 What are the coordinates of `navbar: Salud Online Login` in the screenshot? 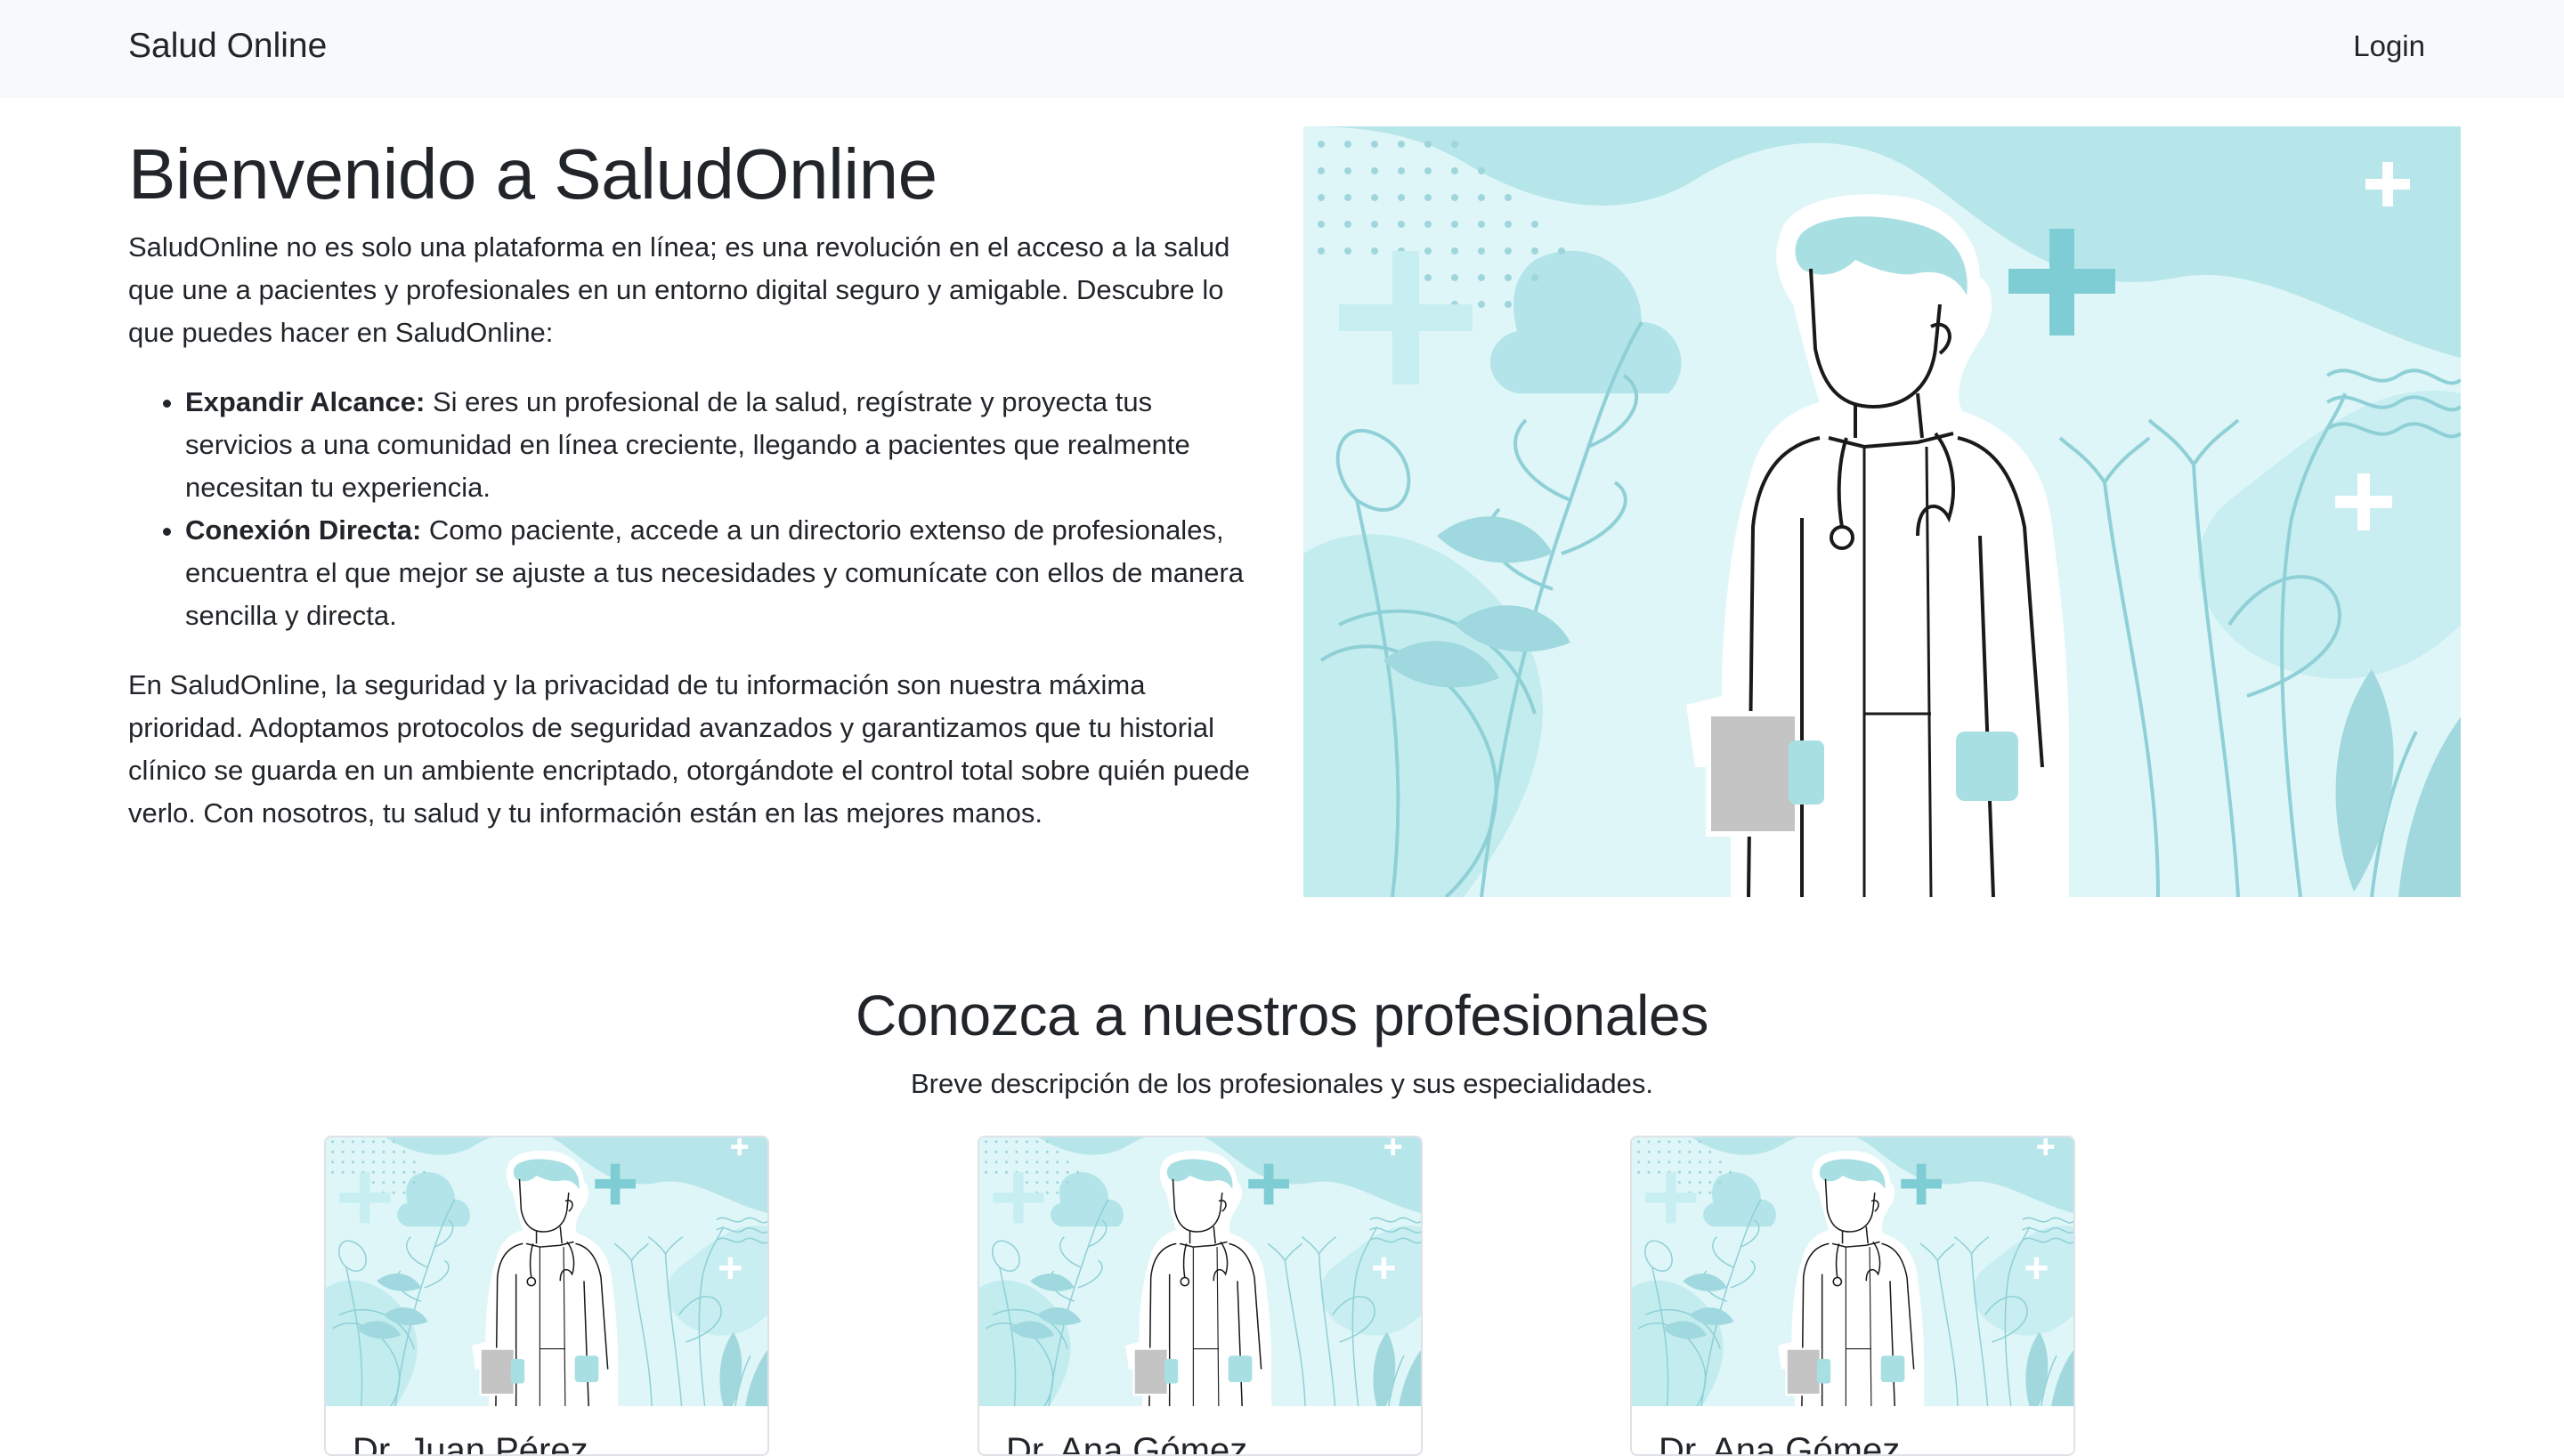 It's located at (1282, 49).